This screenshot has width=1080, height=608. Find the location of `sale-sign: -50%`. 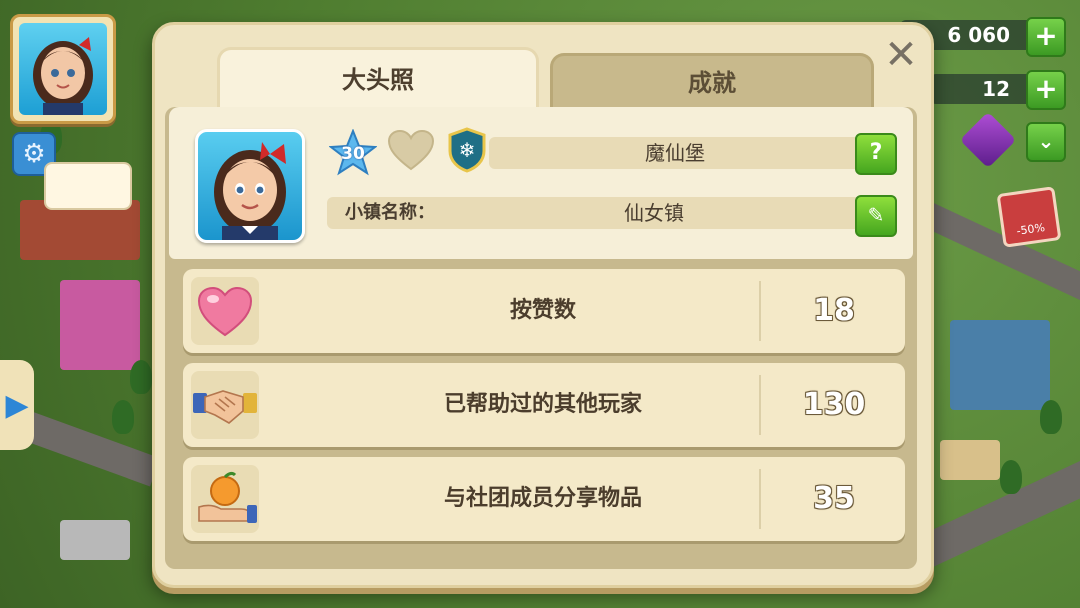

sale-sign: -50% is located at coordinates (1029, 217).